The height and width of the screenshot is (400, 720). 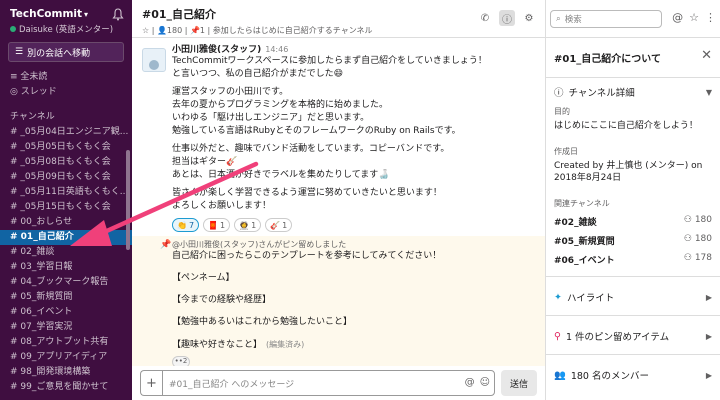 I want to click on sidebar-channel-item: # _05月08日もくもく会, so click(x=66, y=162).